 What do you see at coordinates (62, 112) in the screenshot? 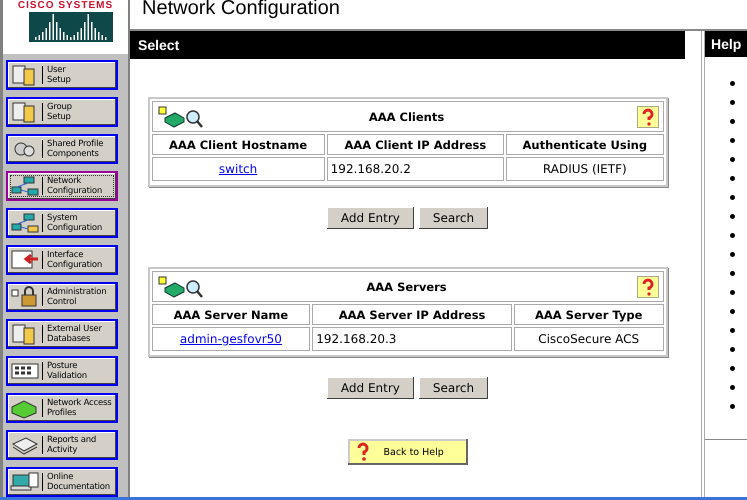
I see `nav-button: Group Setup` at bounding box center [62, 112].